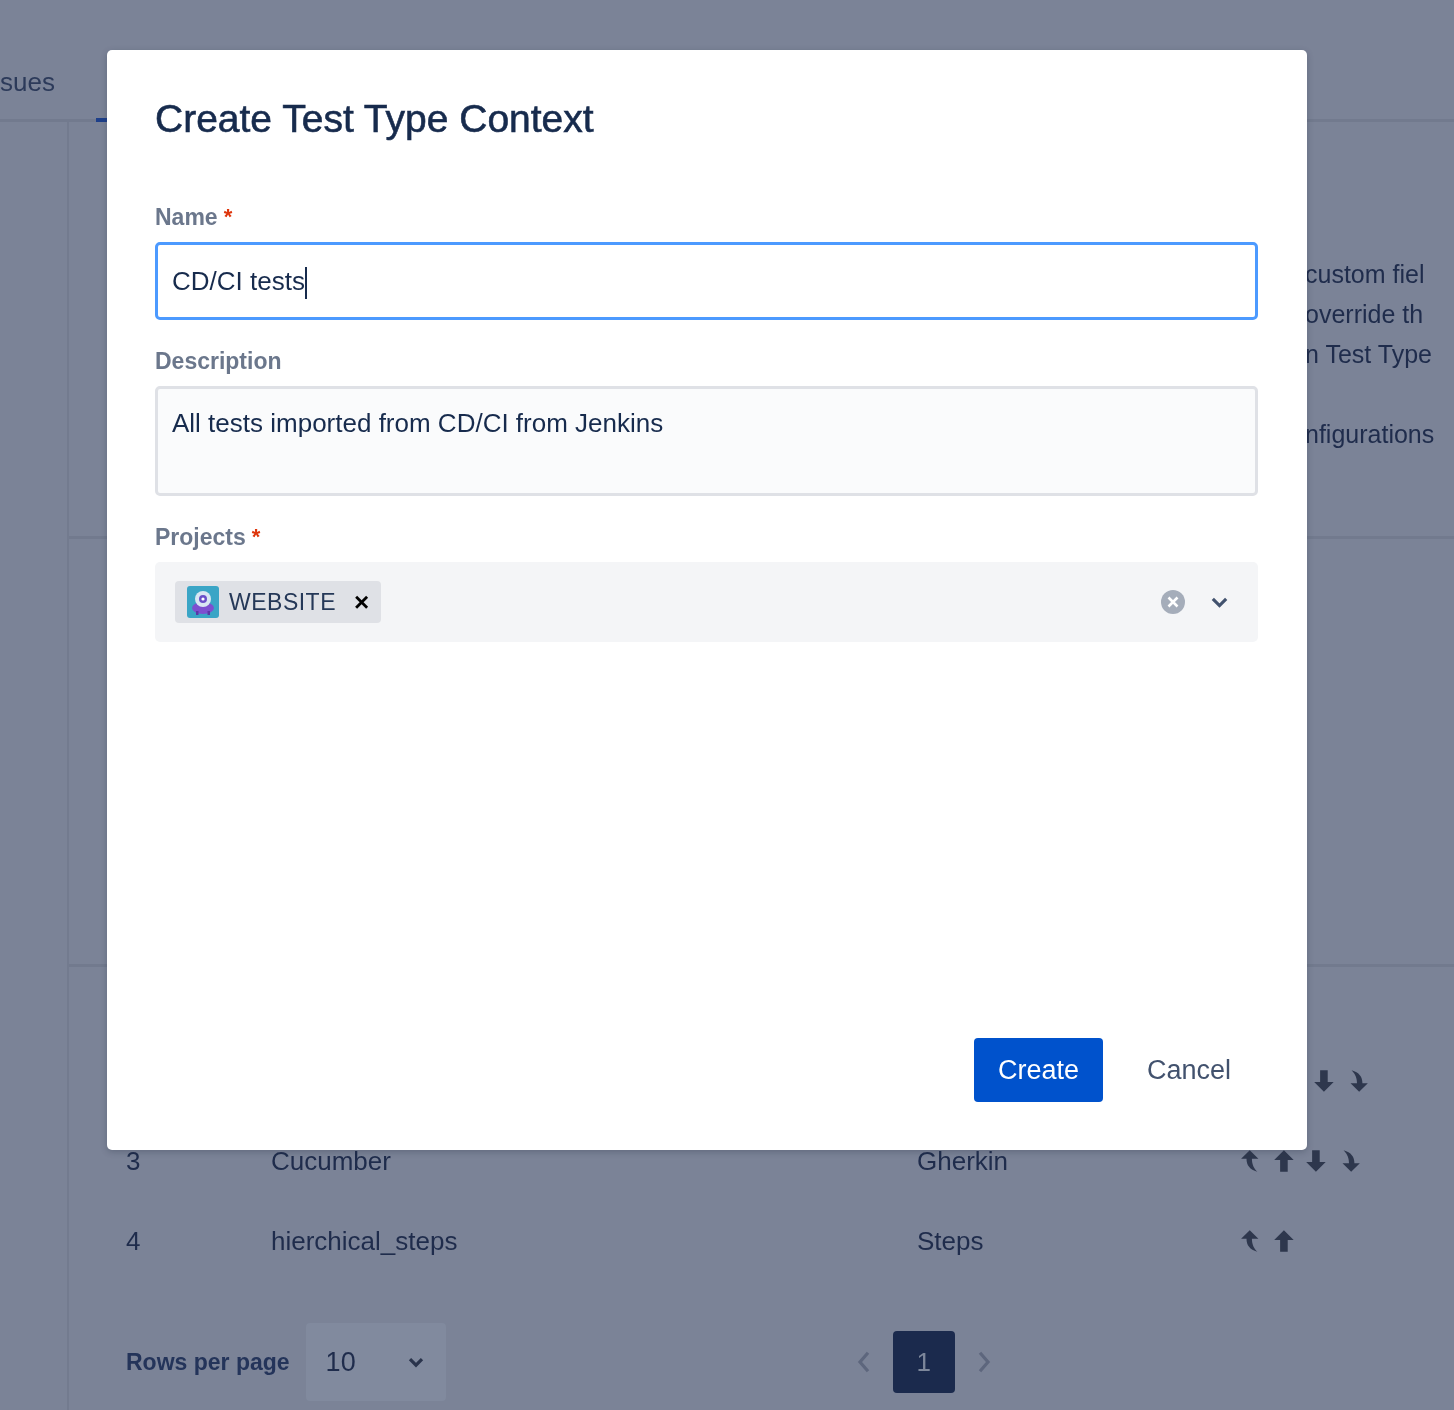  Describe the element at coordinates (186, 217) in the screenshot. I see `field-label: Name` at that location.